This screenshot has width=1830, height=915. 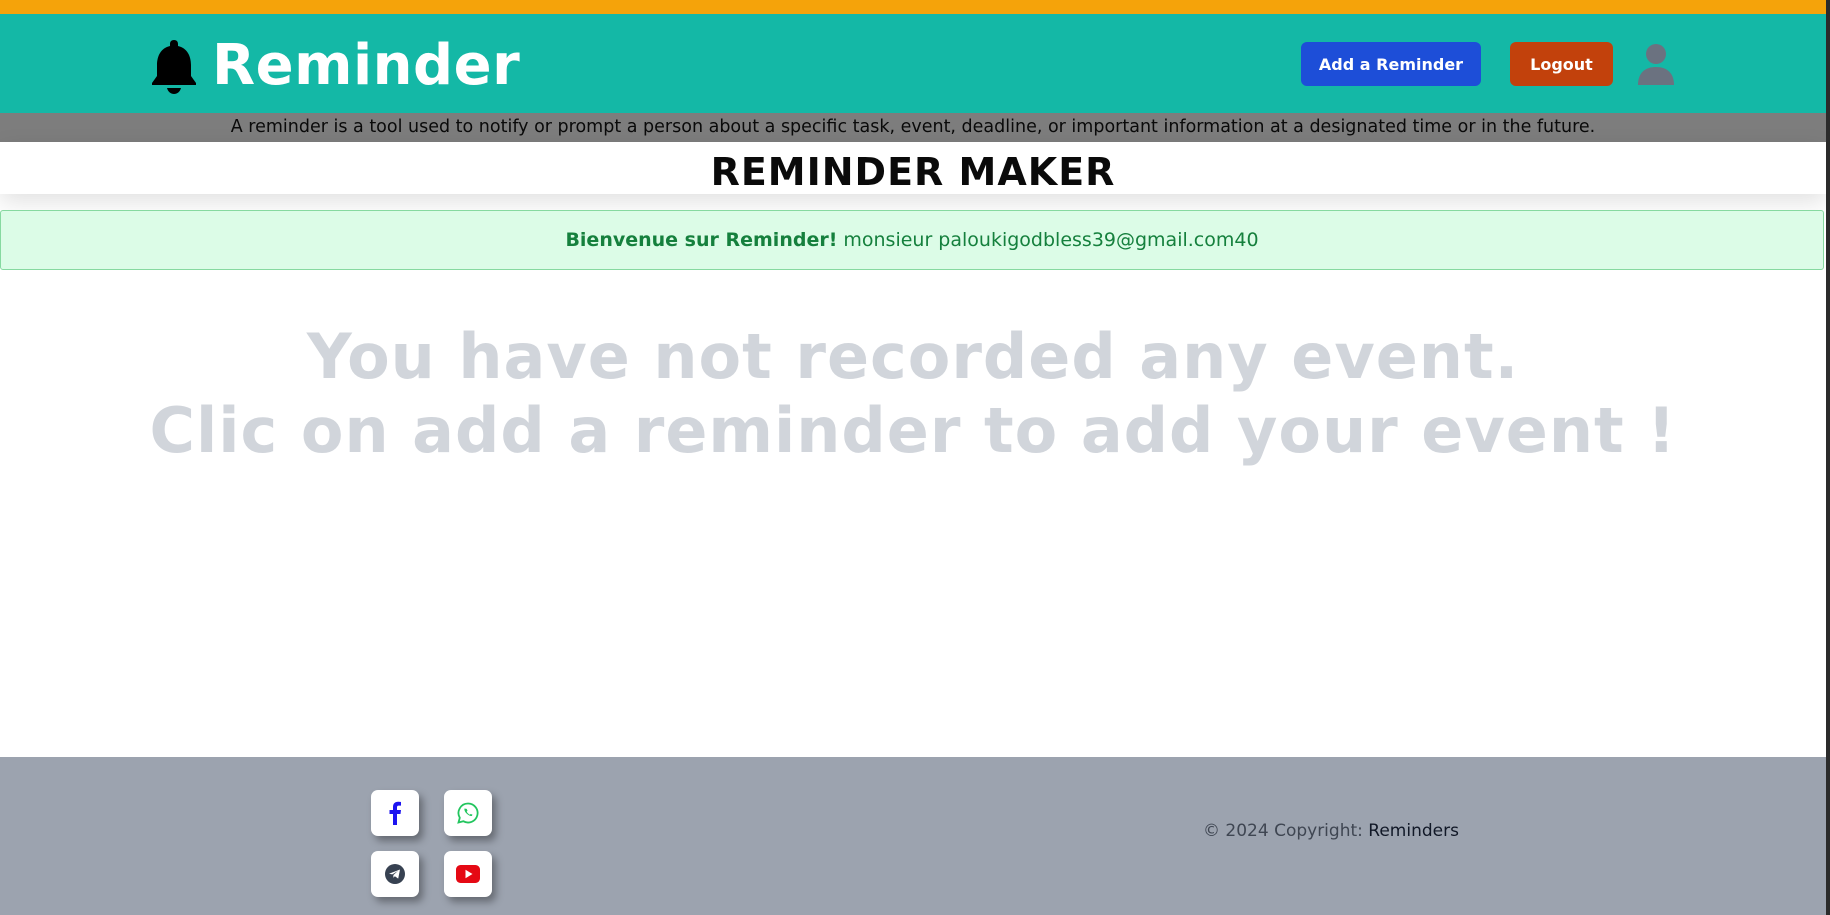 I want to click on window-edge, so click(x=1828, y=457).